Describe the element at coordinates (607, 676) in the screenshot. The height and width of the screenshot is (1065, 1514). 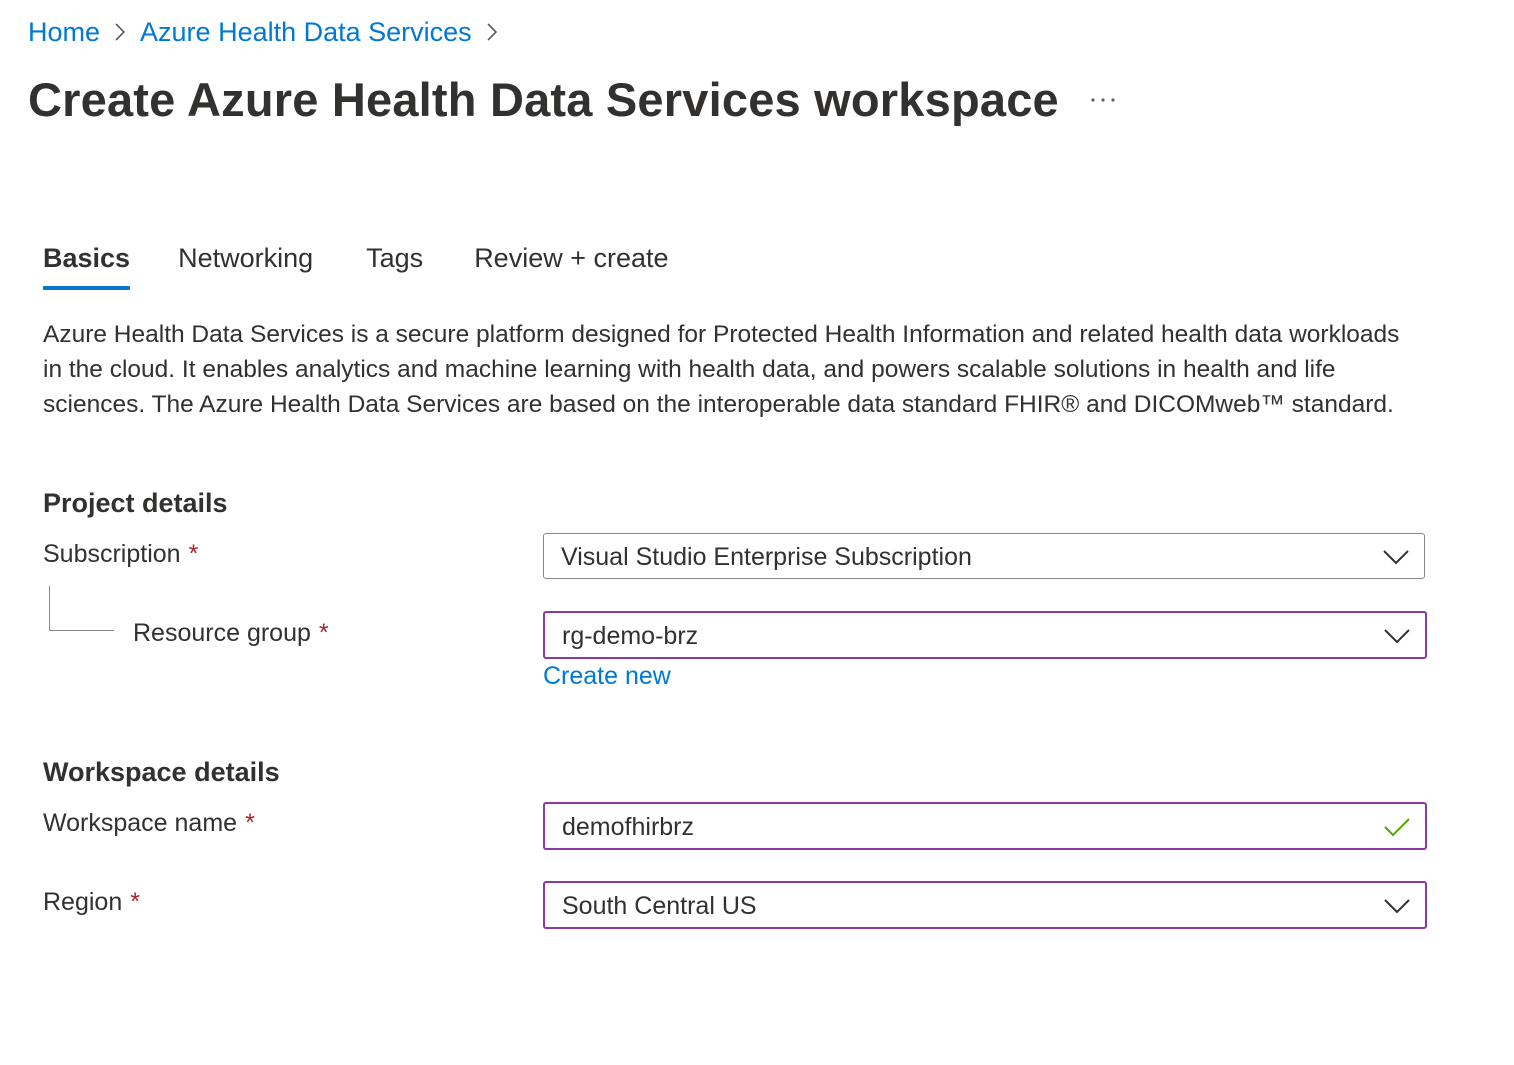
I see `create-new-resource-group-link: Create new` at that location.